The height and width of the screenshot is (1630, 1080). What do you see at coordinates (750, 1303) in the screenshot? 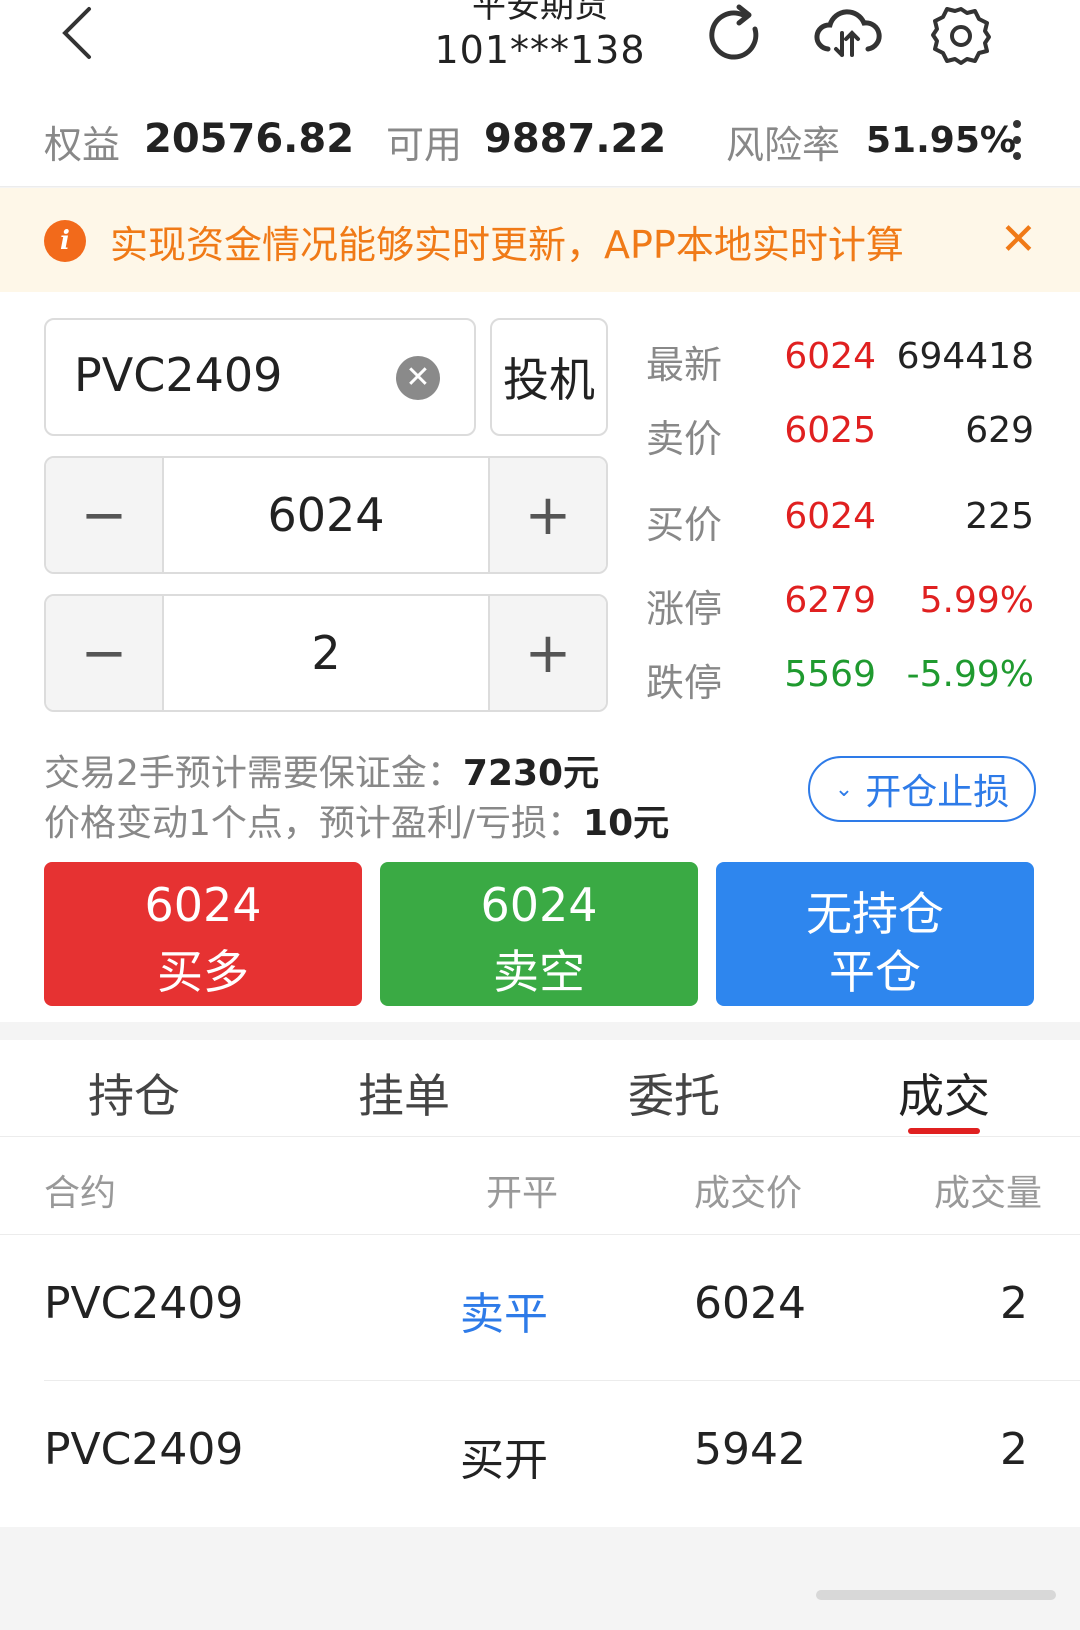
I see `row-price: 6024` at bounding box center [750, 1303].